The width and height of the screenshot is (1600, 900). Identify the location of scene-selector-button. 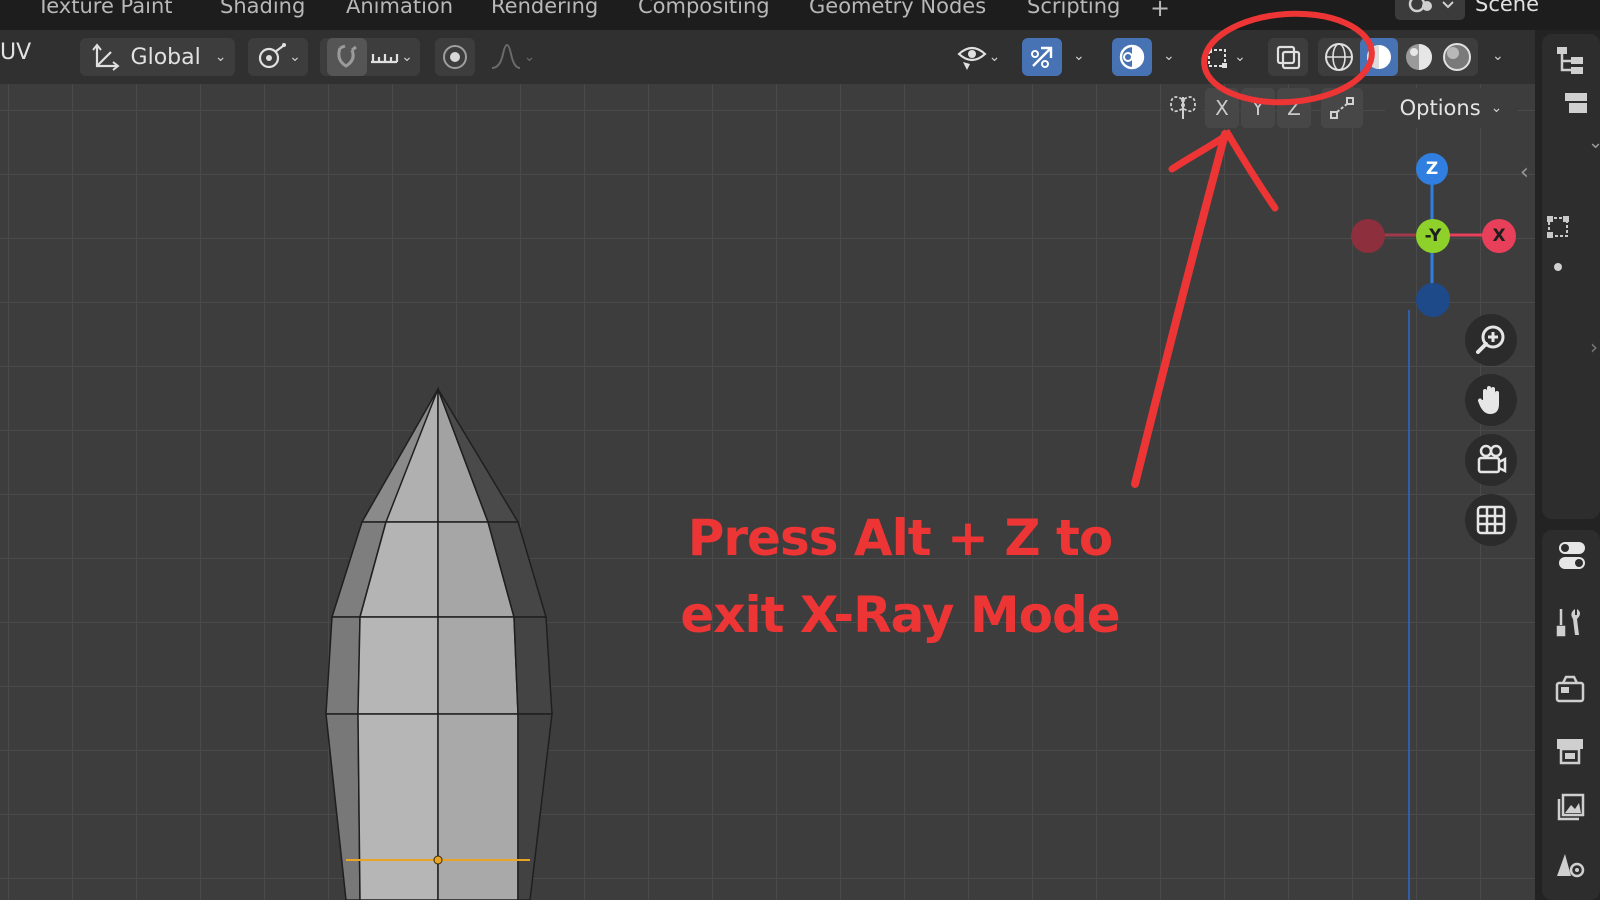
(1430, 10).